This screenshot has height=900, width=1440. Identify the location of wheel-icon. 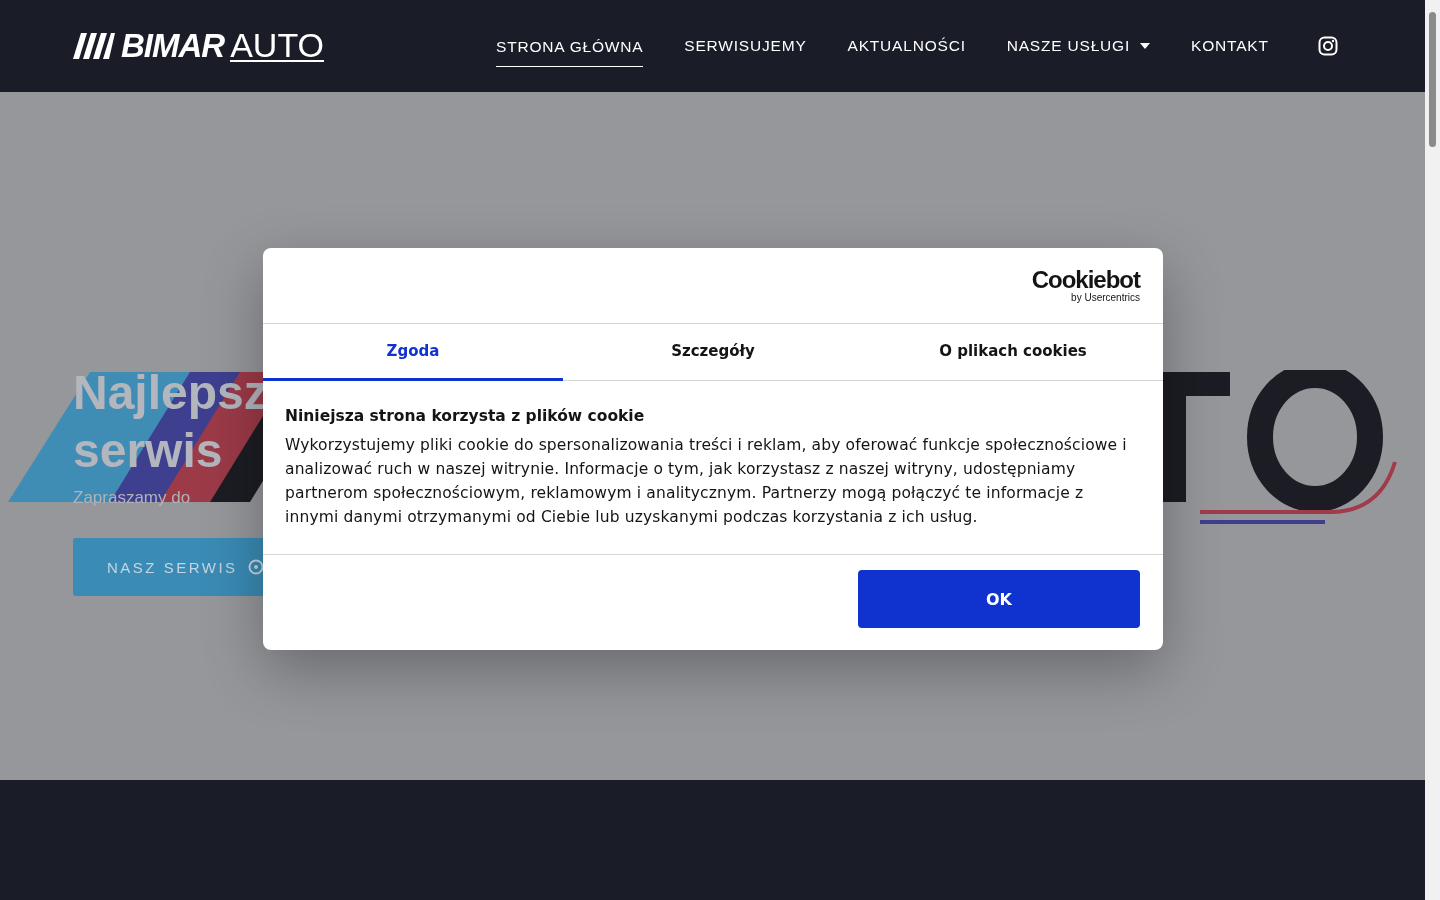
(255, 567).